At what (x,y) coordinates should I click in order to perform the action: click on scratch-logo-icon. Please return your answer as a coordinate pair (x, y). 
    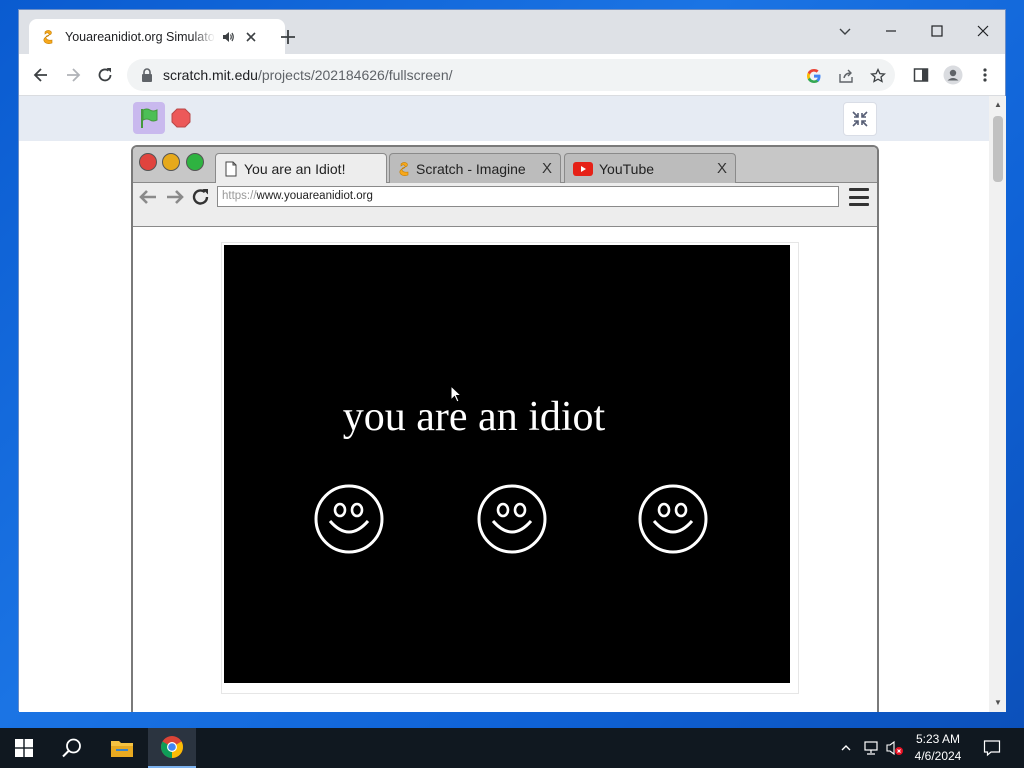
    Looking at the image, I should click on (404, 168).